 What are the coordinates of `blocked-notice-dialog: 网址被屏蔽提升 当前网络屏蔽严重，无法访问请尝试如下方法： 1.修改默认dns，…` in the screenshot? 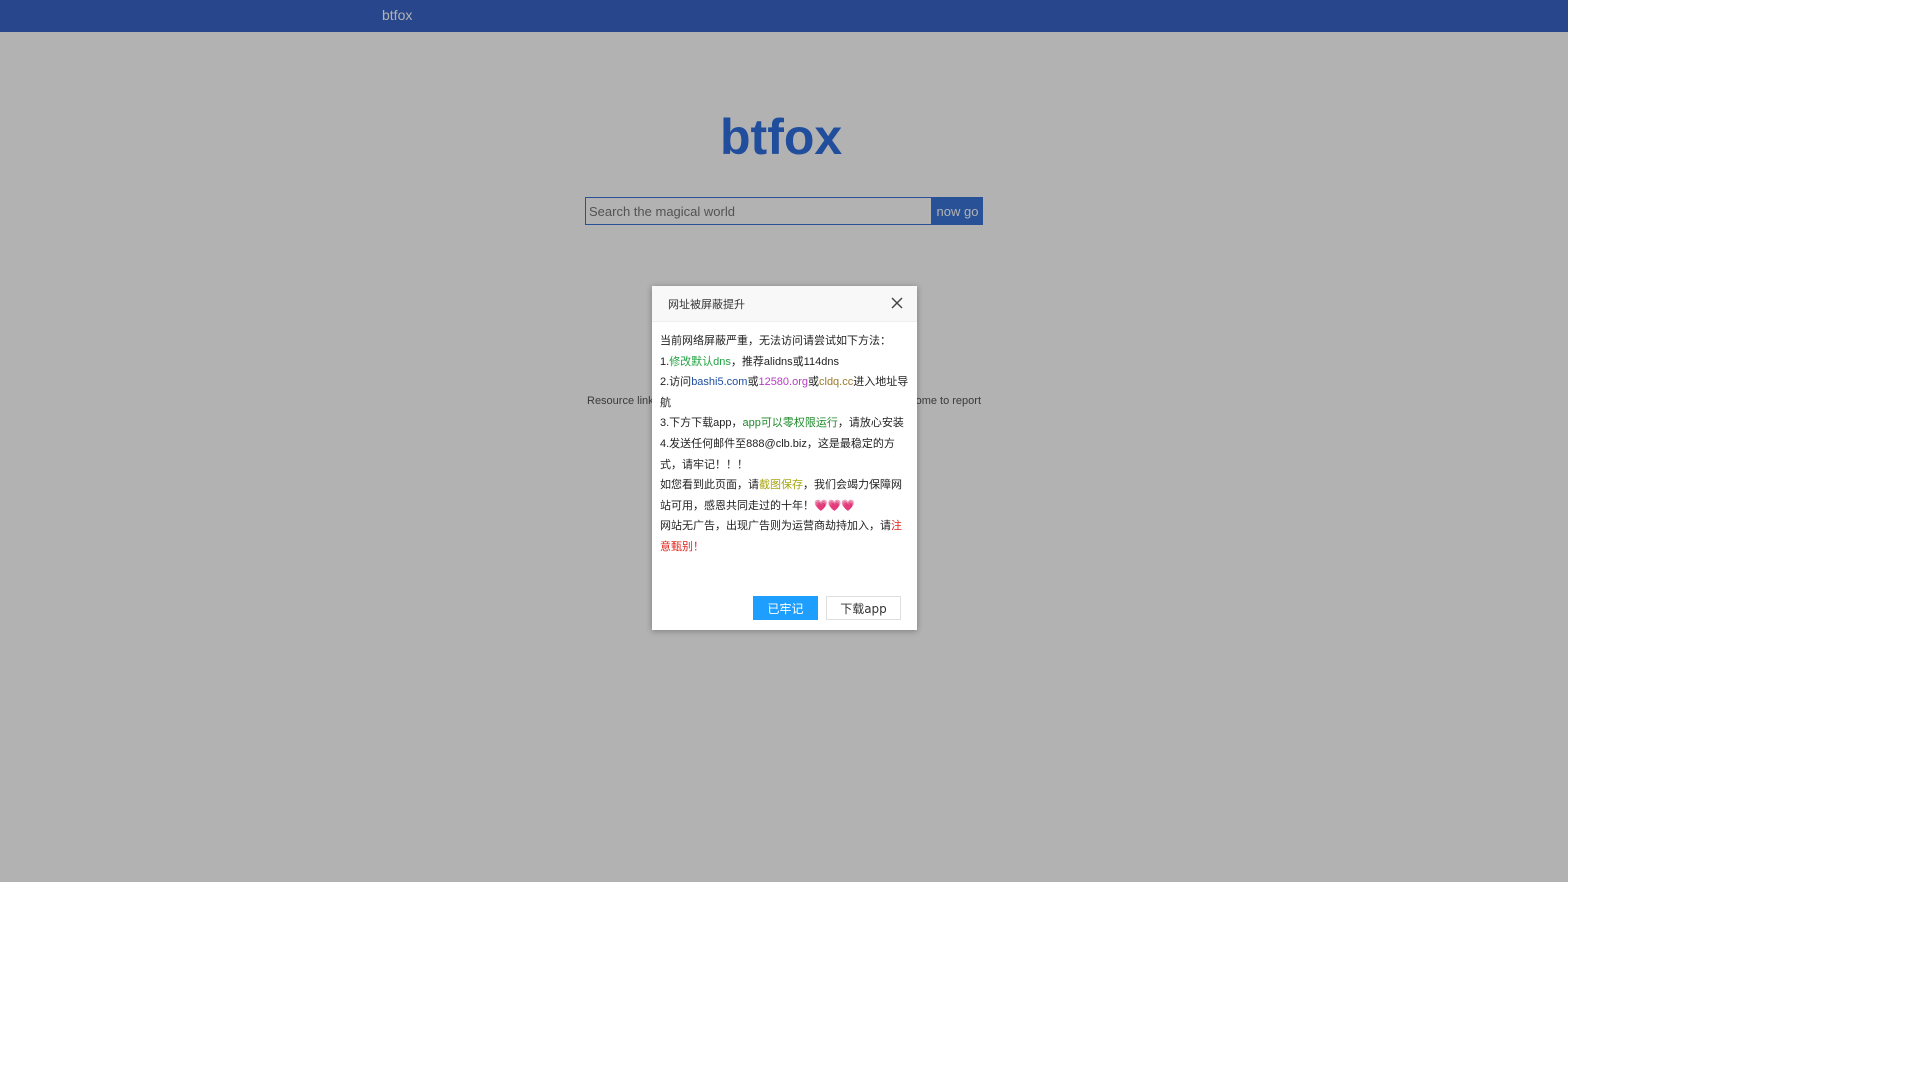 It's located at (784, 458).